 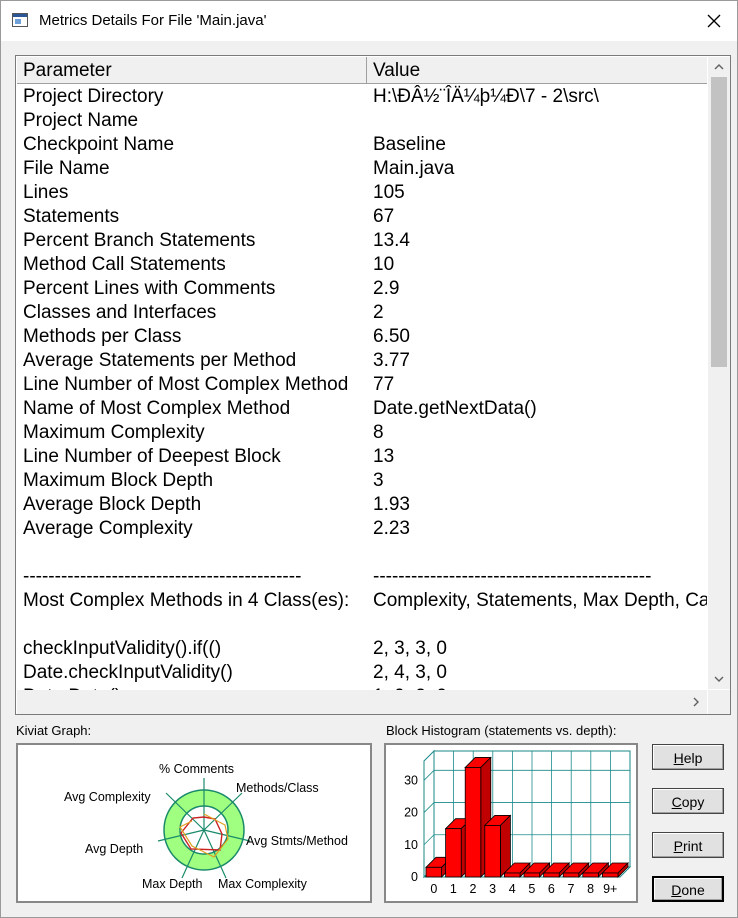 I want to click on chevron-up-icon, so click(x=719, y=67).